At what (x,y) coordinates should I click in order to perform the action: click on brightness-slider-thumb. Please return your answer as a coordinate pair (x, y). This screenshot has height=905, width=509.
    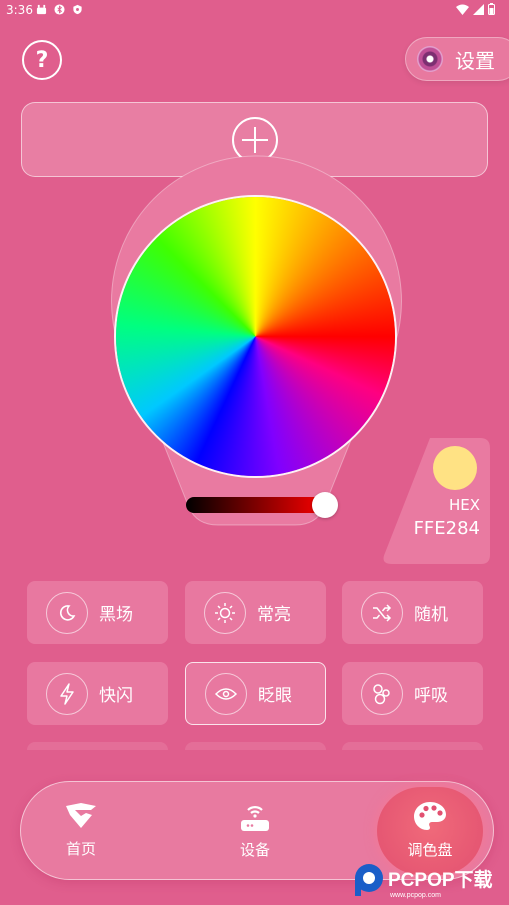
    Looking at the image, I should click on (325, 505).